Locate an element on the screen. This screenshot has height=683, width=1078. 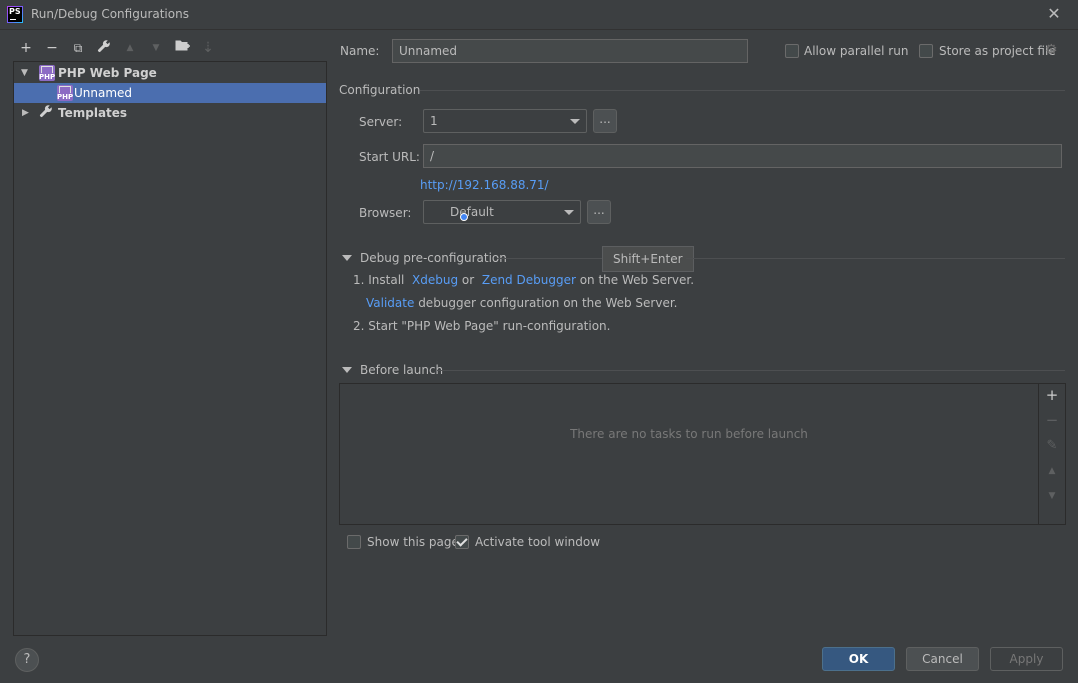
move-task-down-icon: ▼ is located at coordinates (1052, 496).